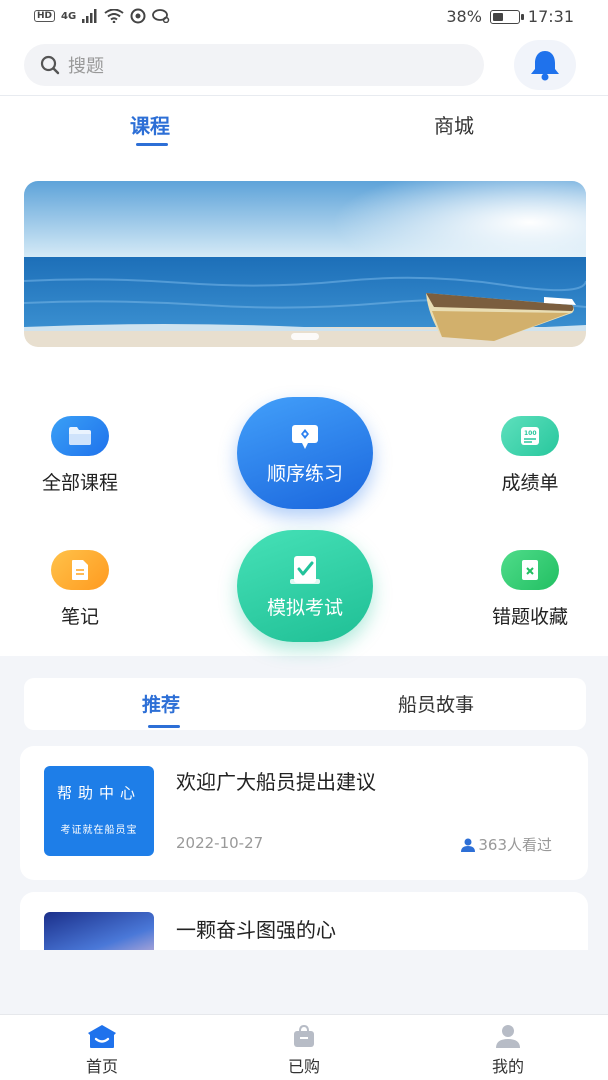  Describe the element at coordinates (102, 1036) in the screenshot. I see `home-icon` at that location.